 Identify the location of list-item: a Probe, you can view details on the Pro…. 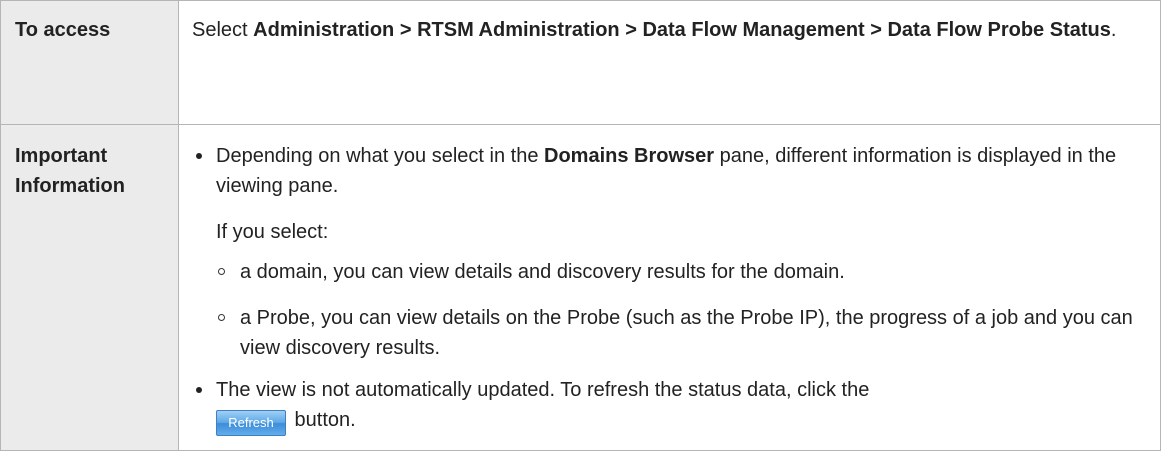
(681, 333).